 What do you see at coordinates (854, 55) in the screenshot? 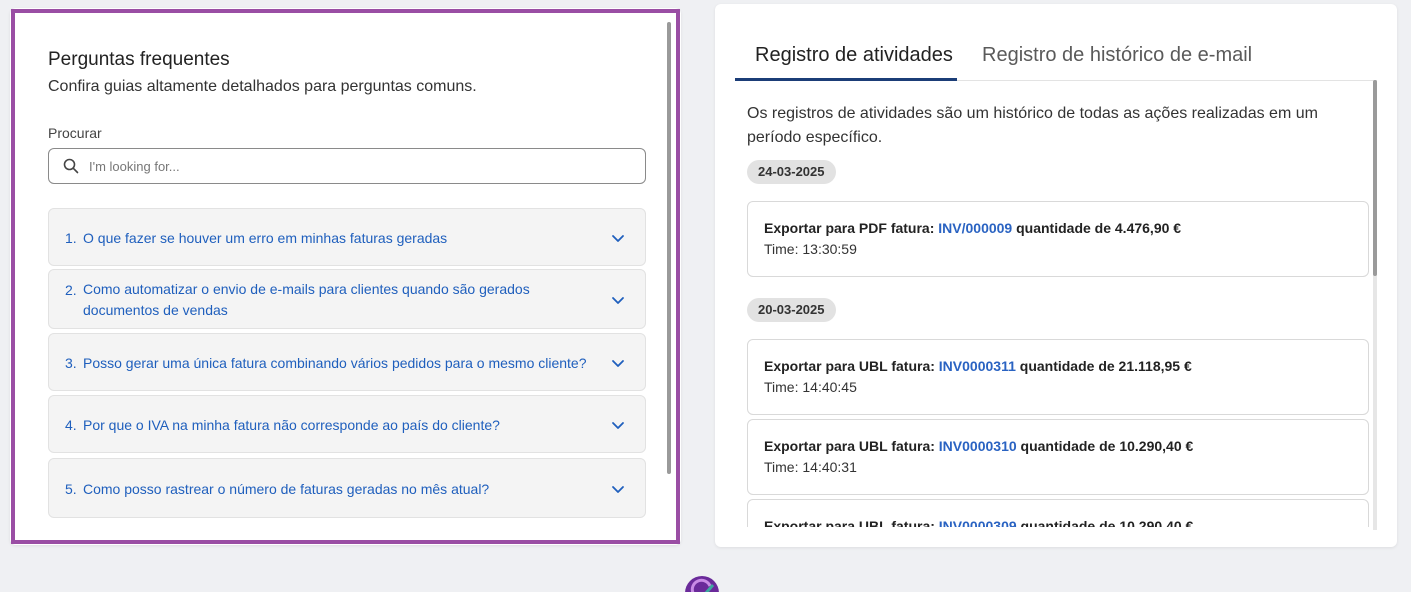
I see `tab-activity-log: Registro de atividades` at bounding box center [854, 55].